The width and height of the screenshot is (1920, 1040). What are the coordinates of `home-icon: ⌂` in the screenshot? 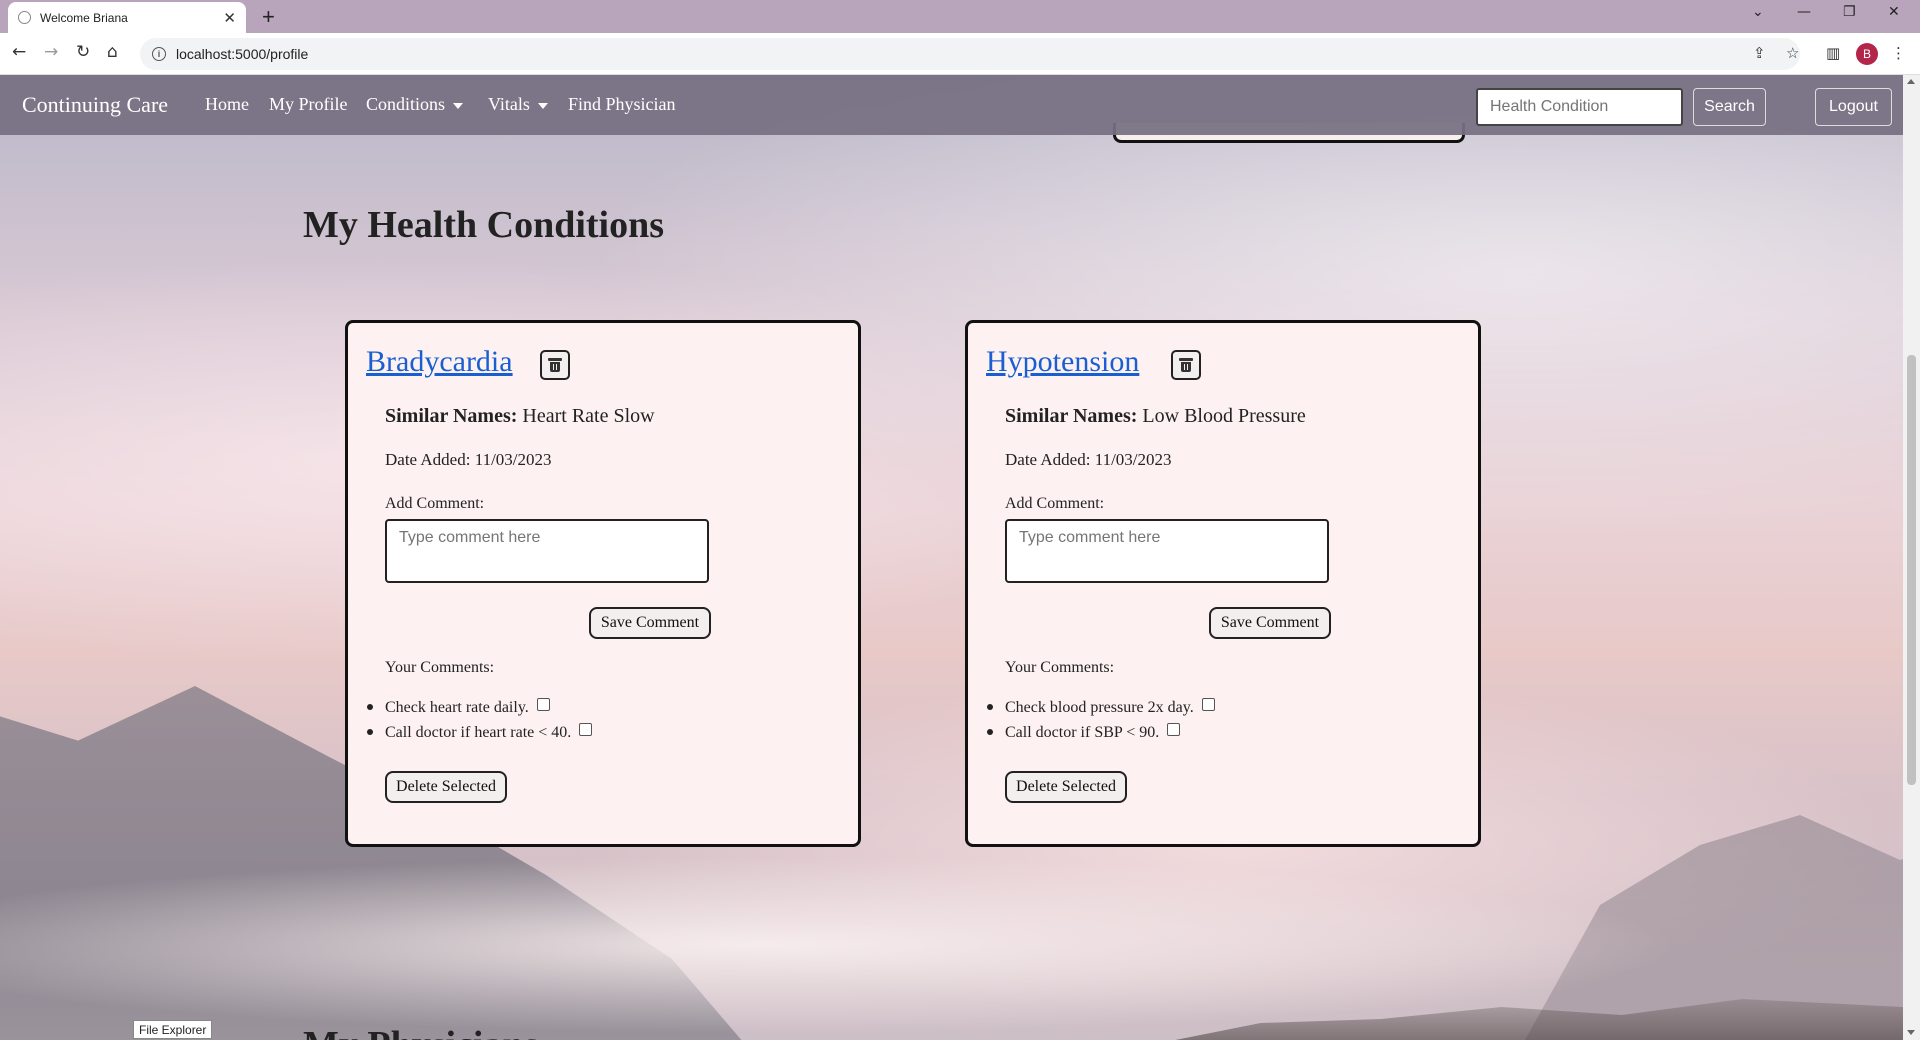 It's located at (112, 52).